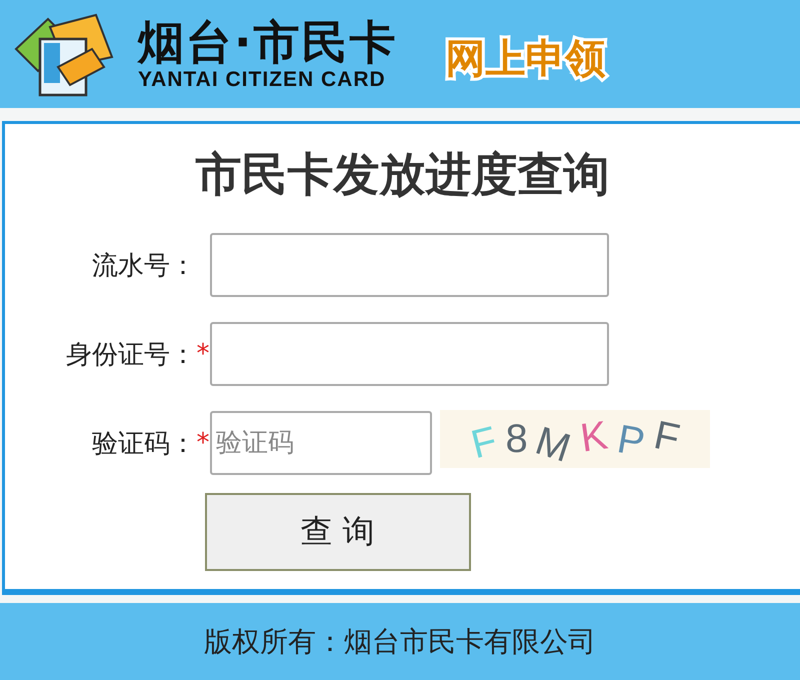  Describe the element at coordinates (631, 441) in the screenshot. I see `captcha-char: P` at that location.